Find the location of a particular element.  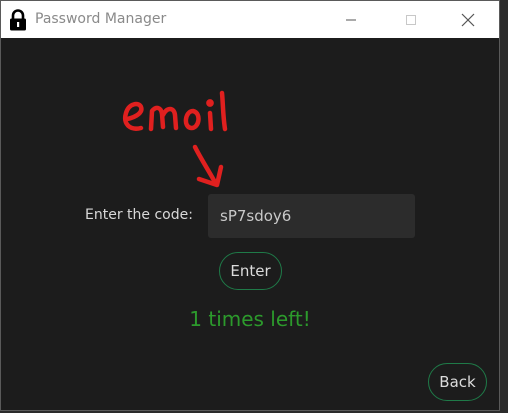

title-bar: Password Manager is located at coordinates (250, 19).